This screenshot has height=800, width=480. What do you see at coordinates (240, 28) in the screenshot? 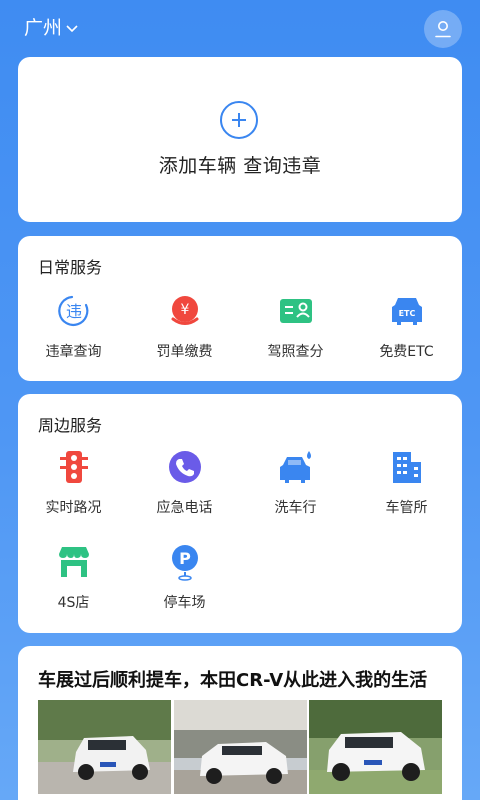
I see `top-bar: 广州` at bounding box center [240, 28].